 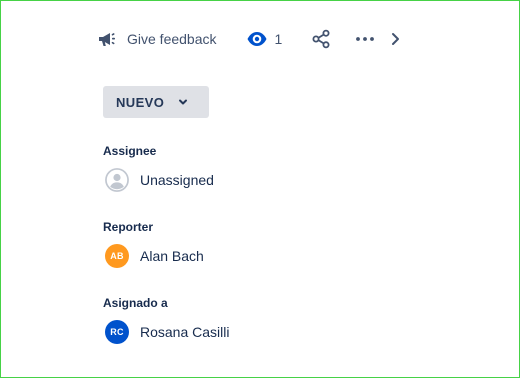 I want to click on asignado-avatar: RC, so click(x=117, y=332).